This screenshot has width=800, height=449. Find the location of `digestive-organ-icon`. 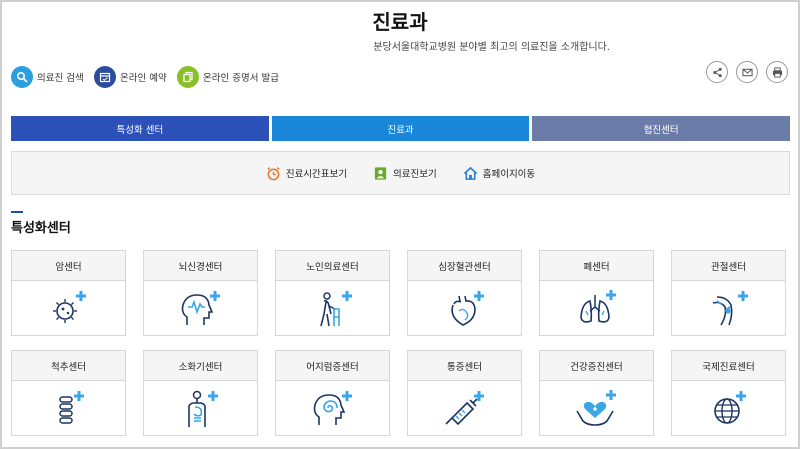

digestive-organ-icon is located at coordinates (202, 408).